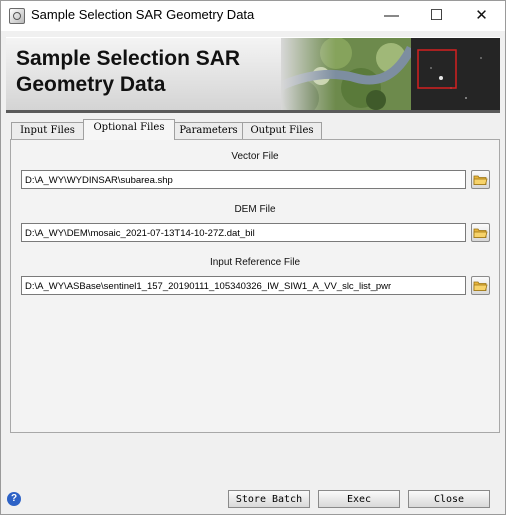 The image size is (506, 515). Describe the element at coordinates (91, 84) in the screenshot. I see `banner-title-line2: Geometry Data` at that location.